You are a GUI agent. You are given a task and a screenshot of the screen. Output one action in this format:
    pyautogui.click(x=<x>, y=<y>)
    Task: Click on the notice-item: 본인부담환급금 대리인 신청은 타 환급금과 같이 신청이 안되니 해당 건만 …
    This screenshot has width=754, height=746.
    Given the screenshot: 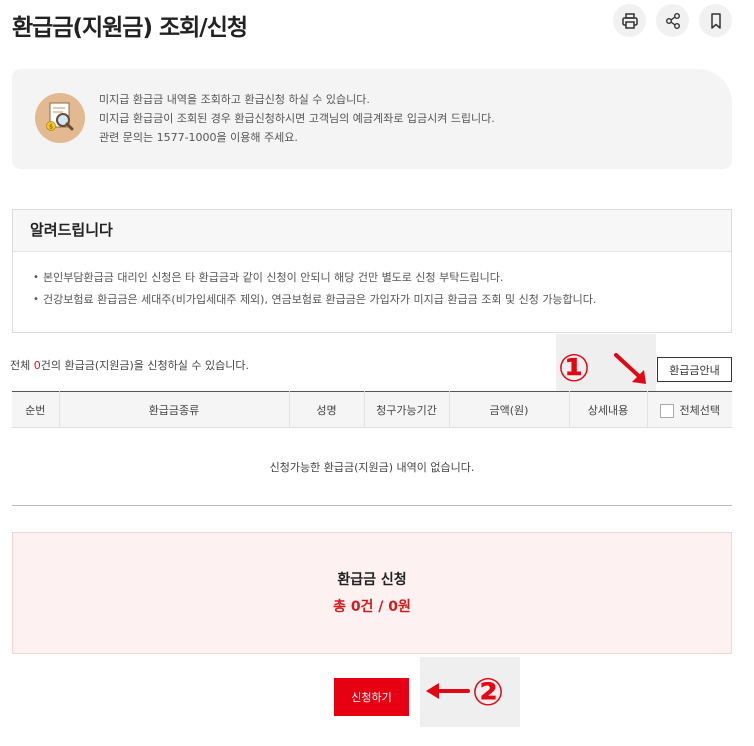 What is the action you would take?
    pyautogui.click(x=382, y=278)
    